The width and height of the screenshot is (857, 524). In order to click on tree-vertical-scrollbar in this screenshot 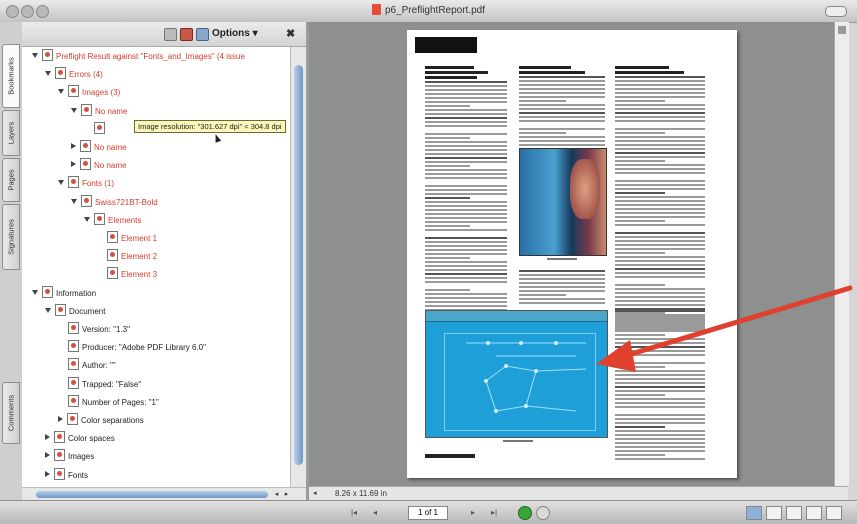, I will do `click(298, 267)`.